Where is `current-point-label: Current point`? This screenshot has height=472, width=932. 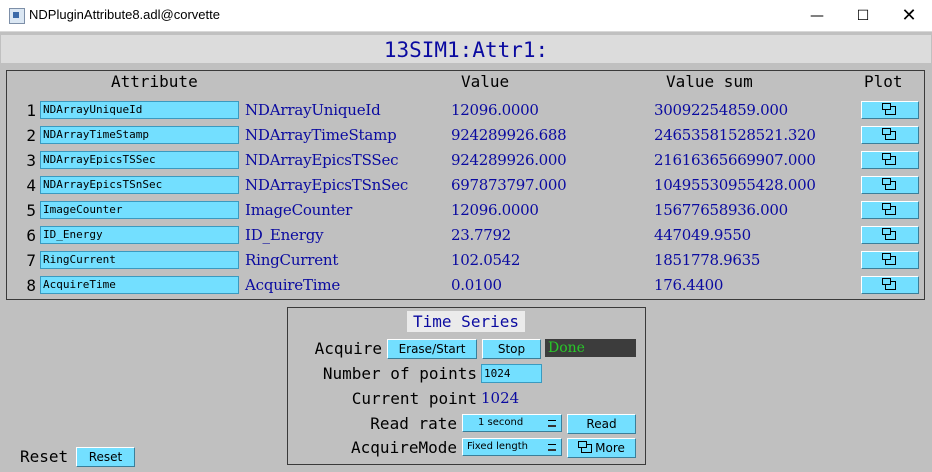 current-point-label: Current point is located at coordinates (414, 398).